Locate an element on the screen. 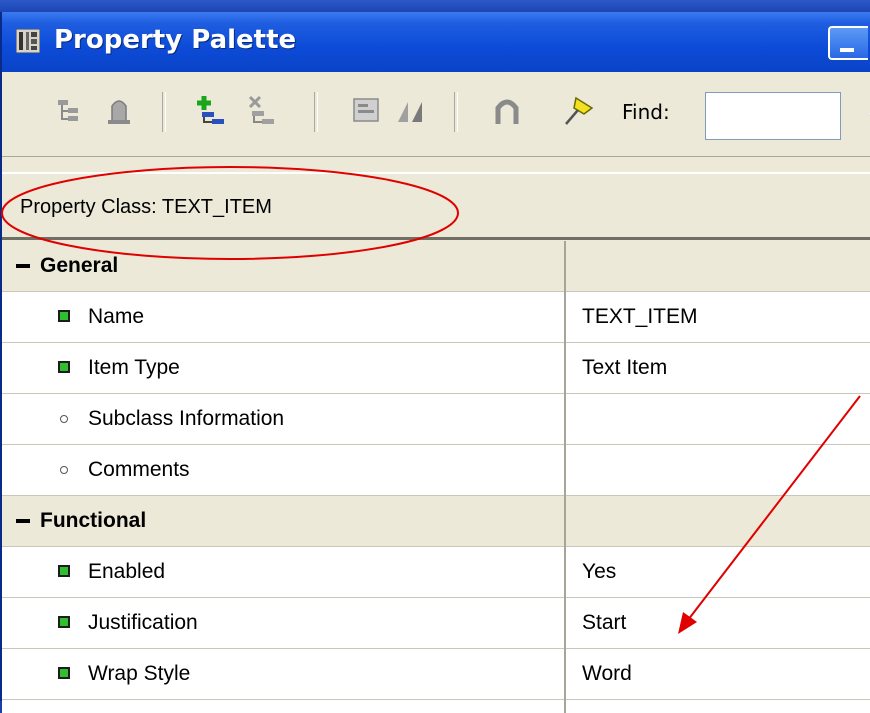 This screenshot has height=713, width=870. property-value: Start is located at coordinates (604, 623).